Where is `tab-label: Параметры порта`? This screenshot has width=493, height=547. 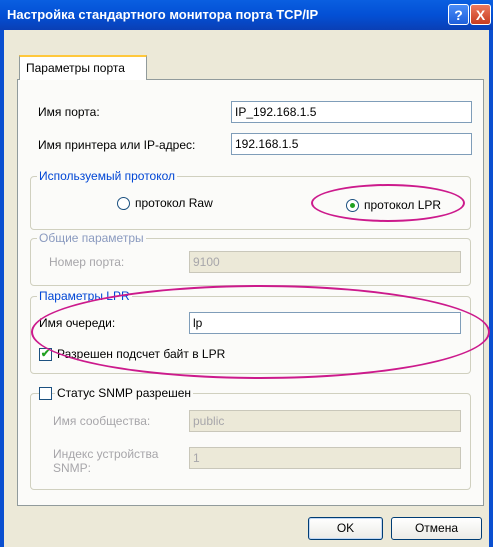
tab-label: Параметры порта is located at coordinates (75, 68).